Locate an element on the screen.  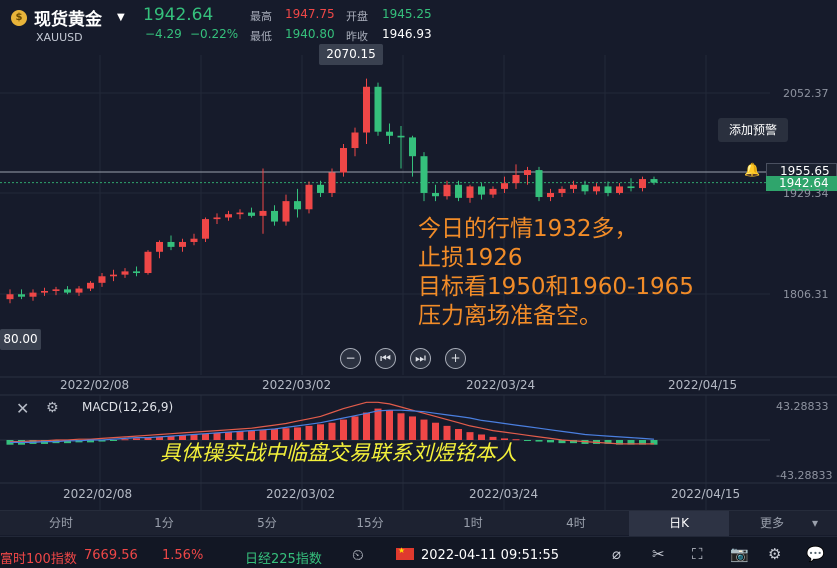
timeframe-bar: 分时 1分 5分 15分 1时 4时 日K 更多 ▾ is located at coordinates (418, 523).